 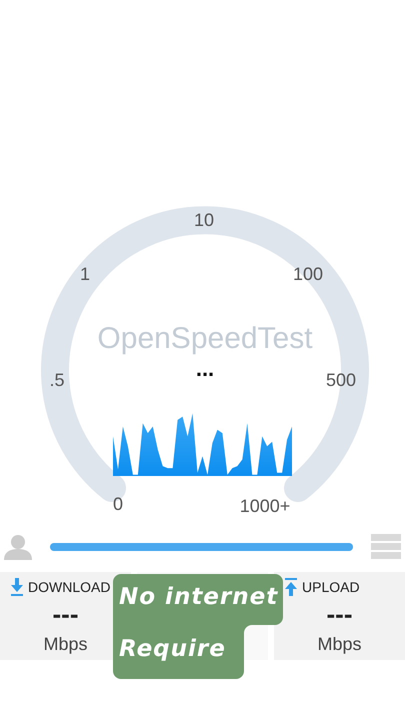 What do you see at coordinates (308, 274) in the screenshot?
I see `gauge-tick-label: 100` at bounding box center [308, 274].